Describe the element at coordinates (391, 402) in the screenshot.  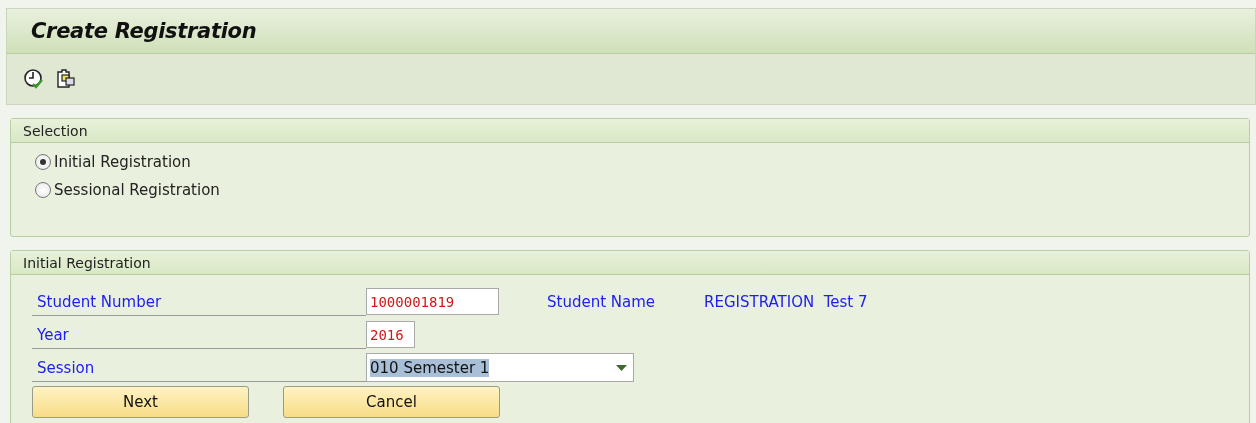
I see `action-button: Cancel` at that location.